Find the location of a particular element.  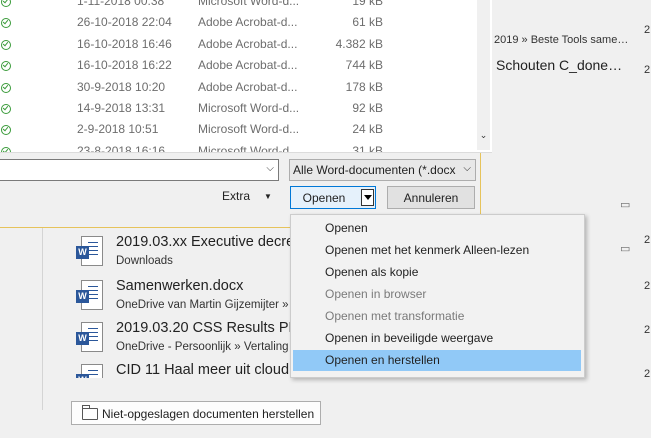

file-size: 744 kB is located at coordinates (364, 65).